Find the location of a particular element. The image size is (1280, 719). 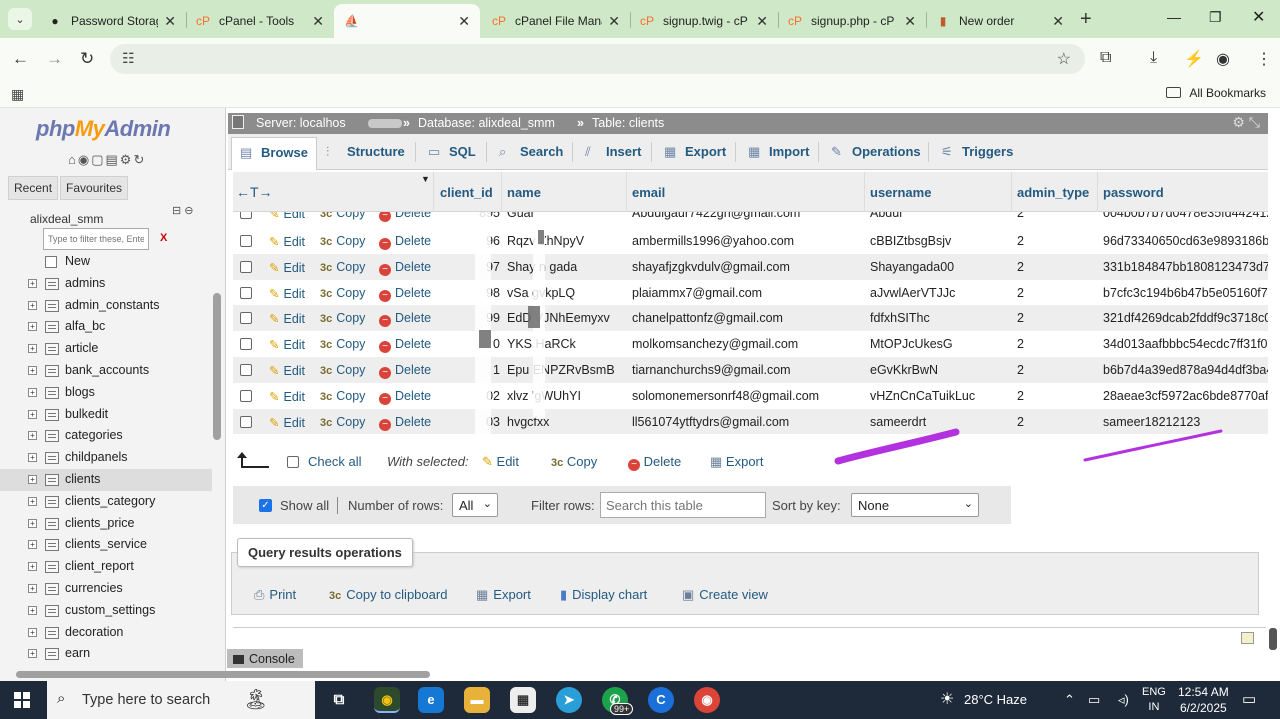

tray-chevron-icon: ⌃ is located at coordinates (1069, 700).